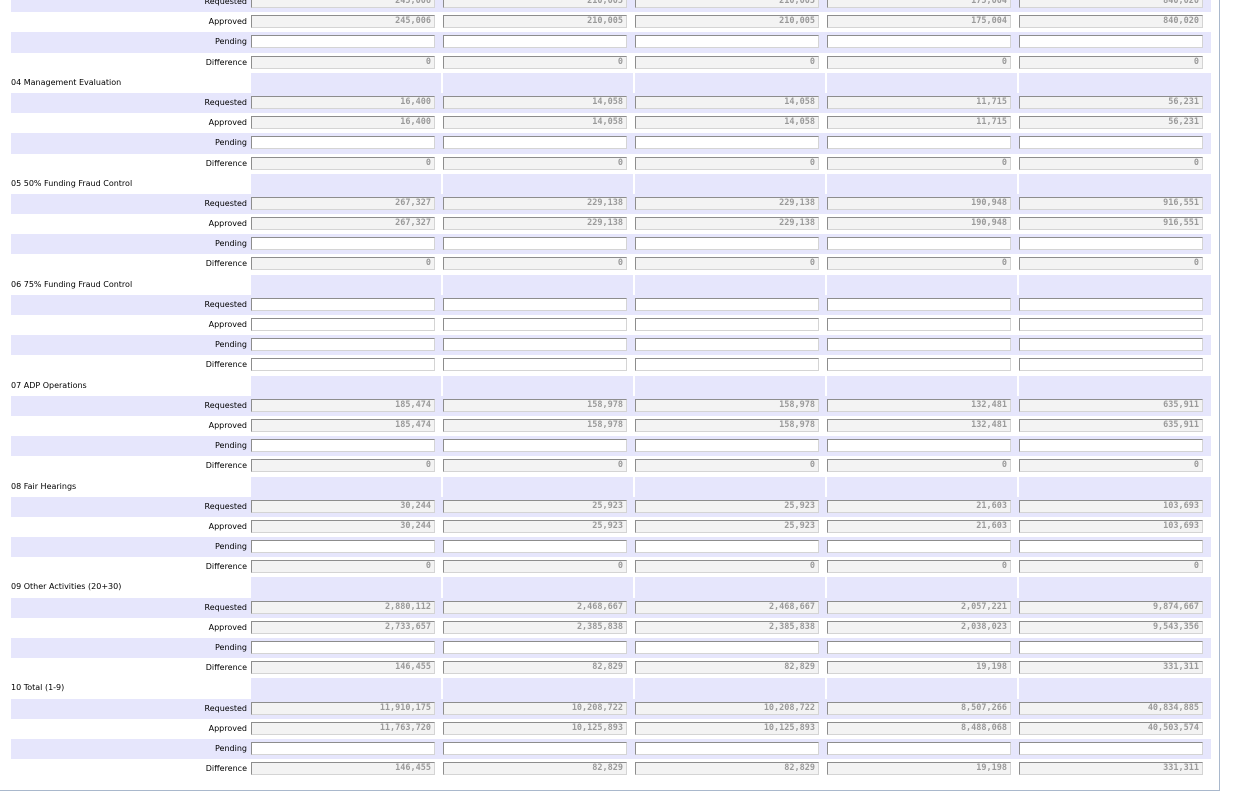 The image size is (1238, 804). I want to click on value-field: 40,834,885, so click(1111, 708).